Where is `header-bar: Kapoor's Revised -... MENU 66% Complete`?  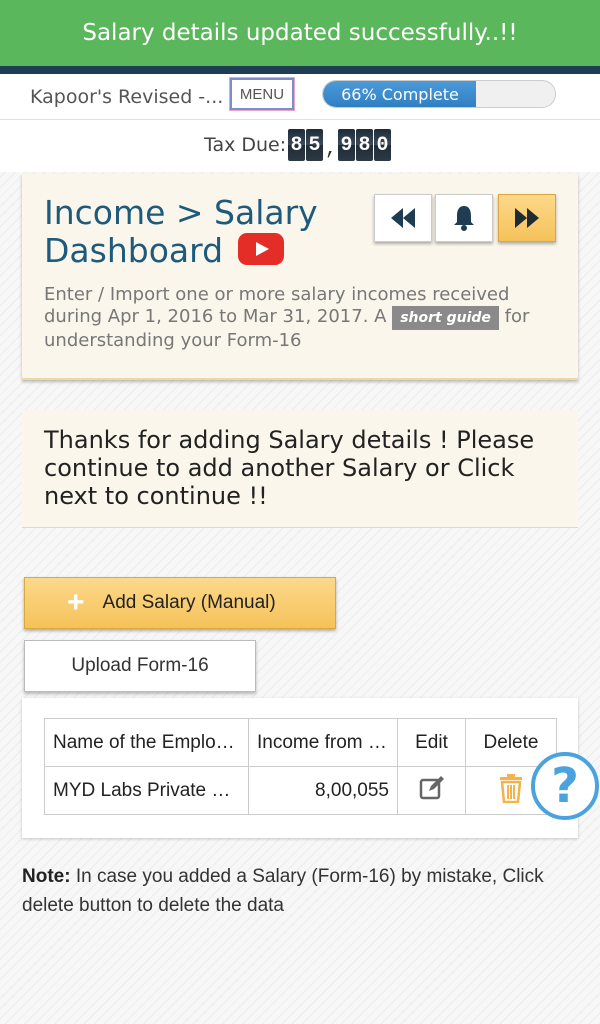 header-bar: Kapoor's Revised -... MENU 66% Complete is located at coordinates (300, 93).